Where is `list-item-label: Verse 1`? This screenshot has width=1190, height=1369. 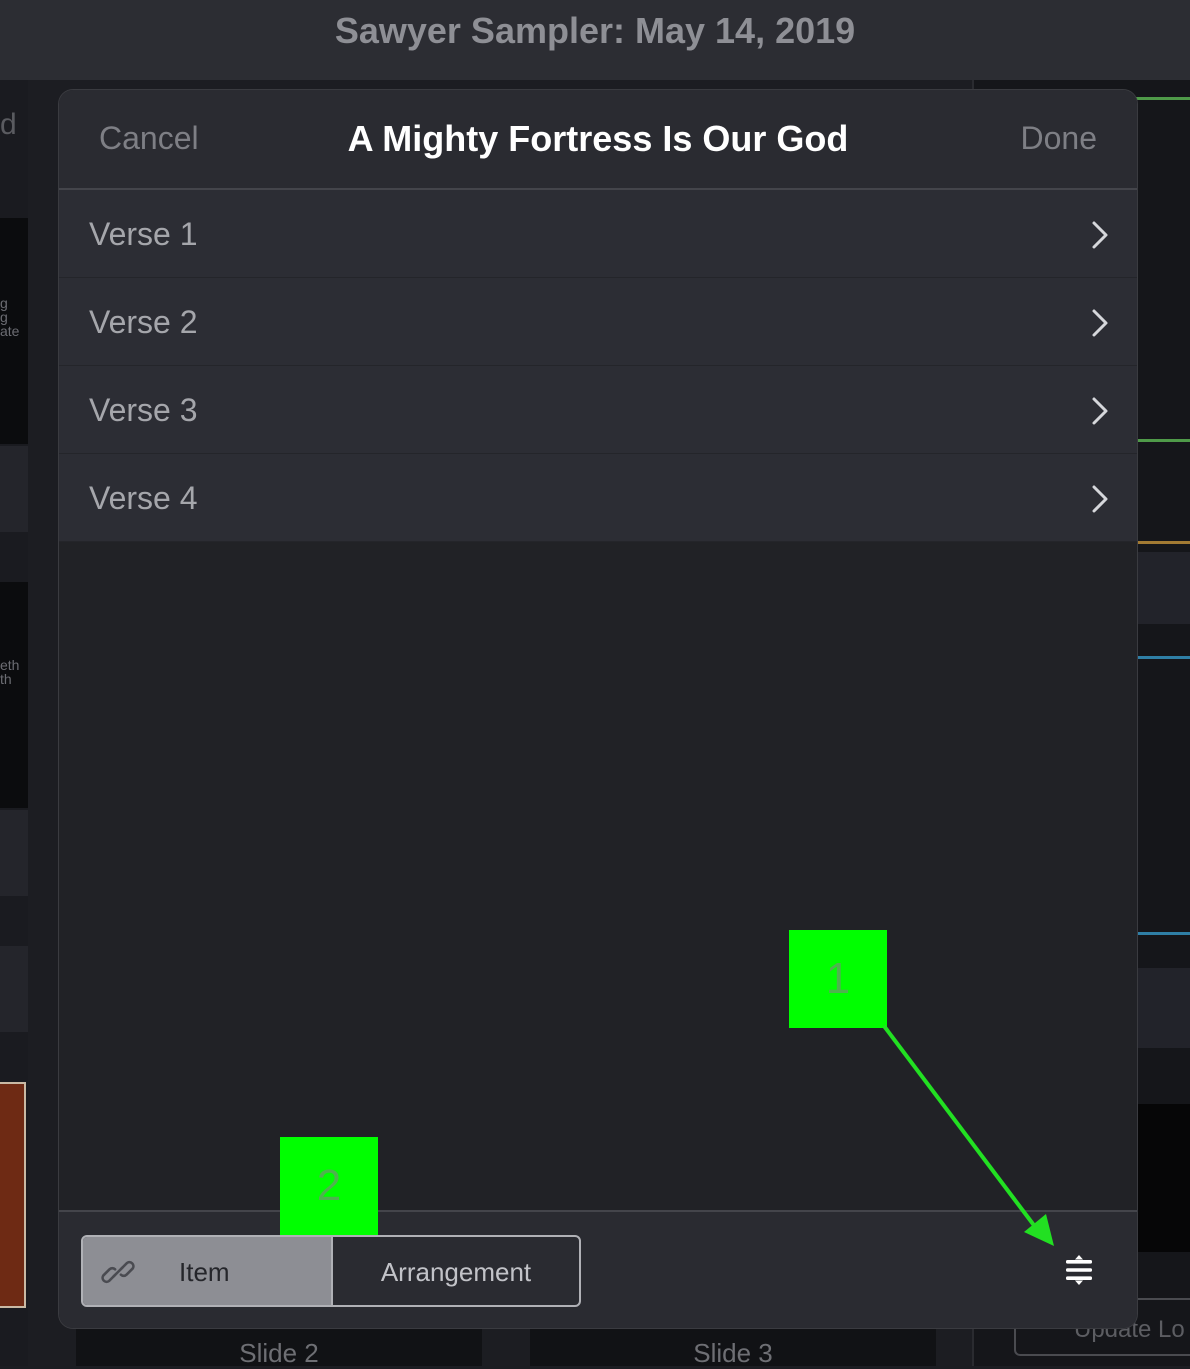
list-item-label: Verse 1 is located at coordinates (143, 234).